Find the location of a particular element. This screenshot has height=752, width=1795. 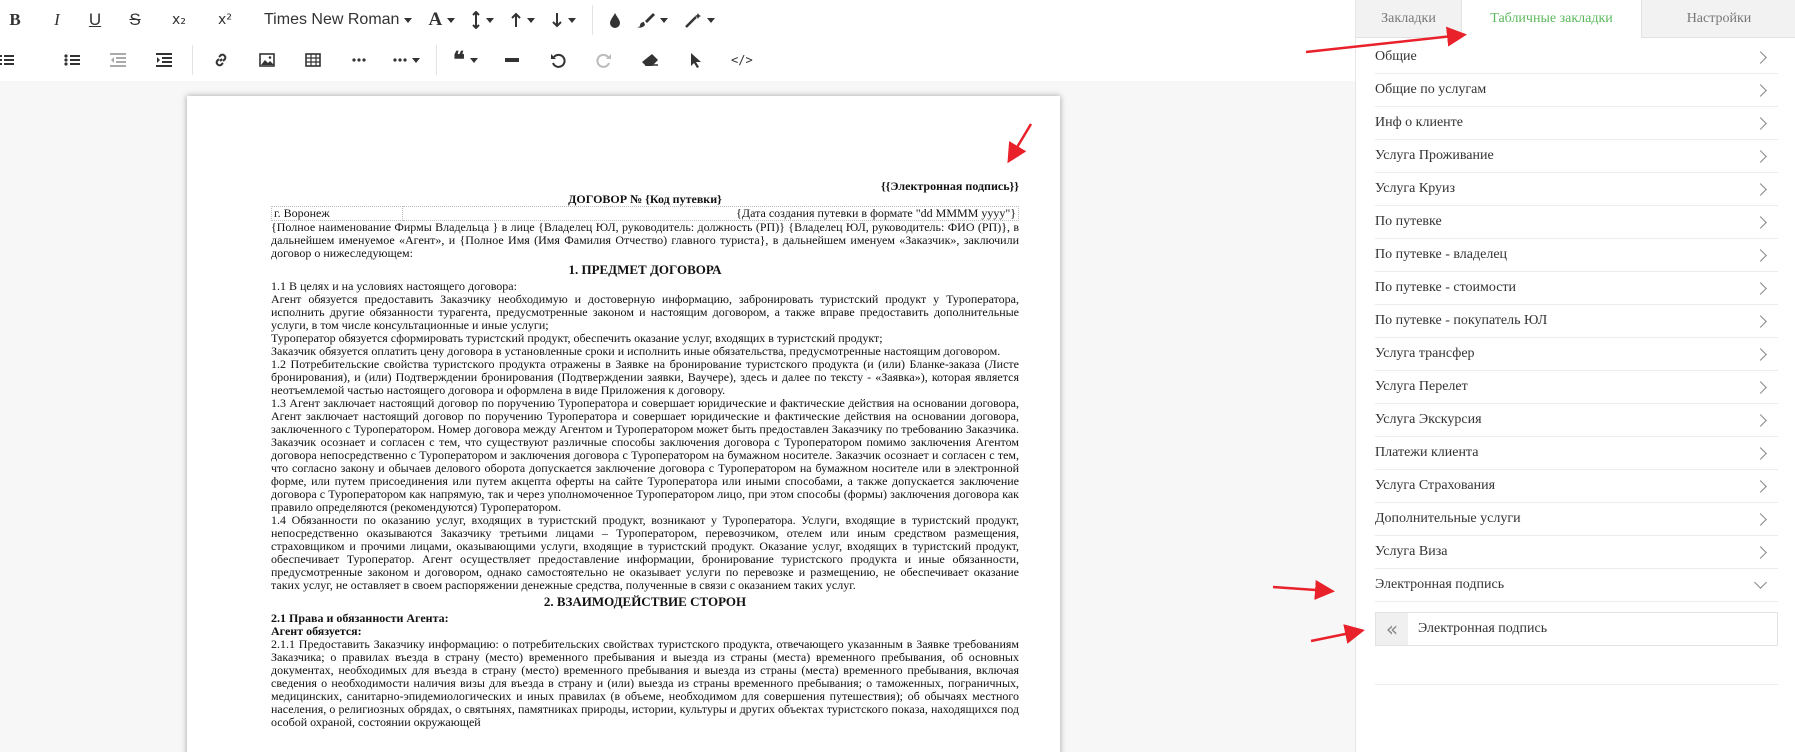

list-item: Услуга Перелет is located at coordinates (1576, 387).